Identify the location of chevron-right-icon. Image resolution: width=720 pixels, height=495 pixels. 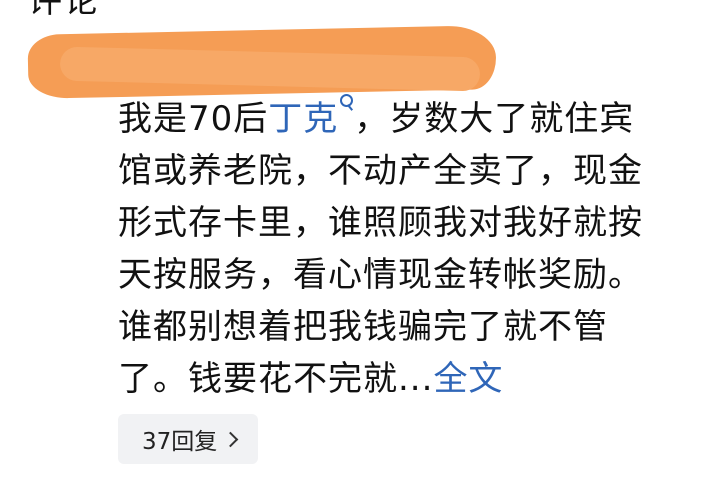
(231, 439).